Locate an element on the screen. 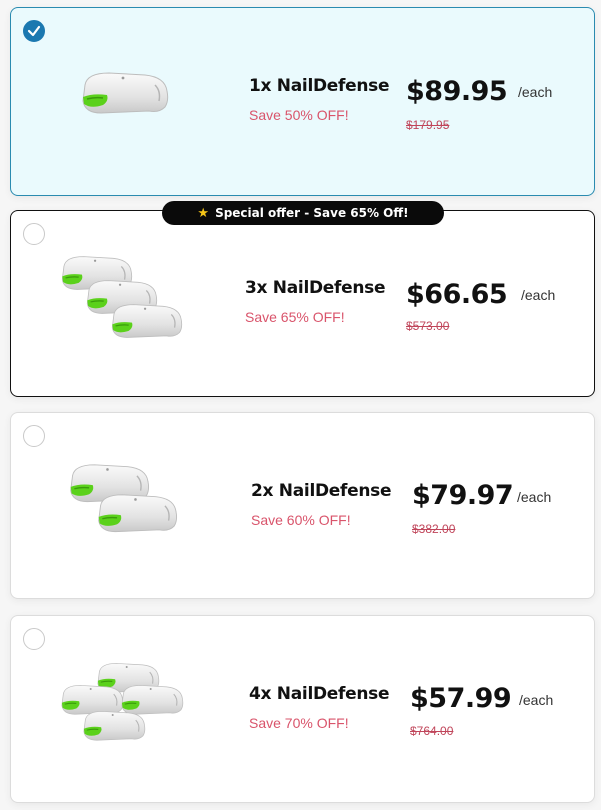  badge-text: Special offer - Save 65% Off! is located at coordinates (312, 213).